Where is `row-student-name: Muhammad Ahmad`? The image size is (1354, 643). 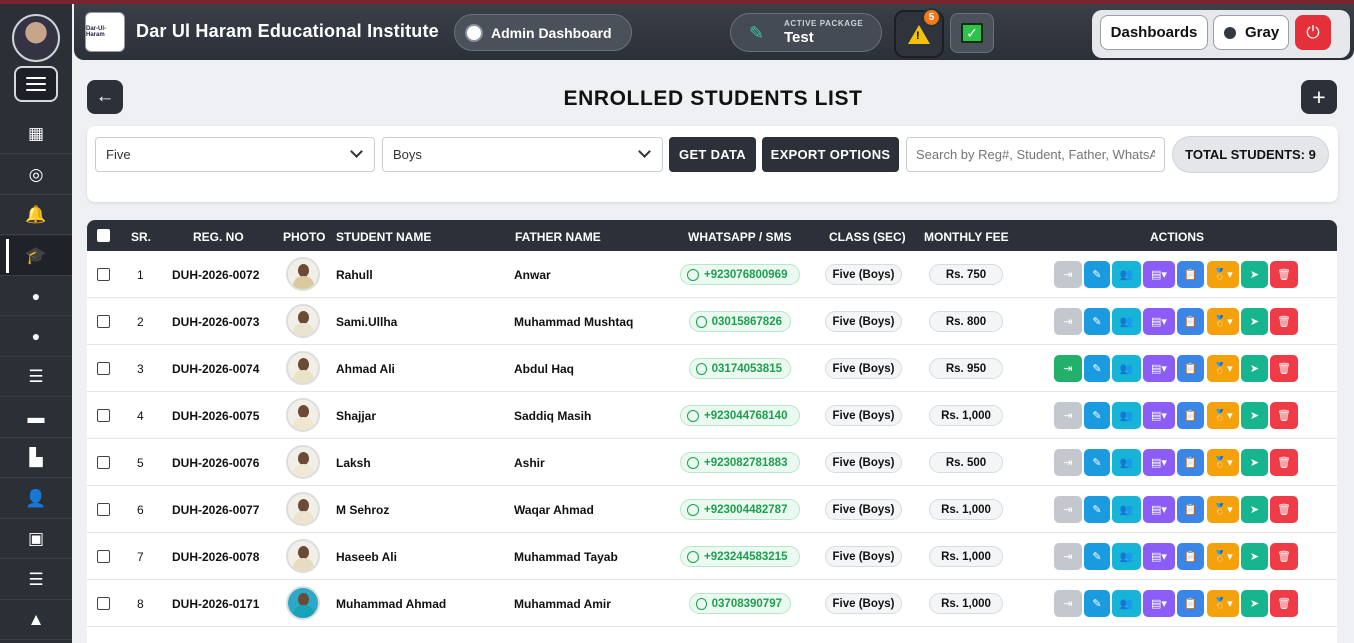
row-student-name: Muhammad Ahmad is located at coordinates (391, 603).